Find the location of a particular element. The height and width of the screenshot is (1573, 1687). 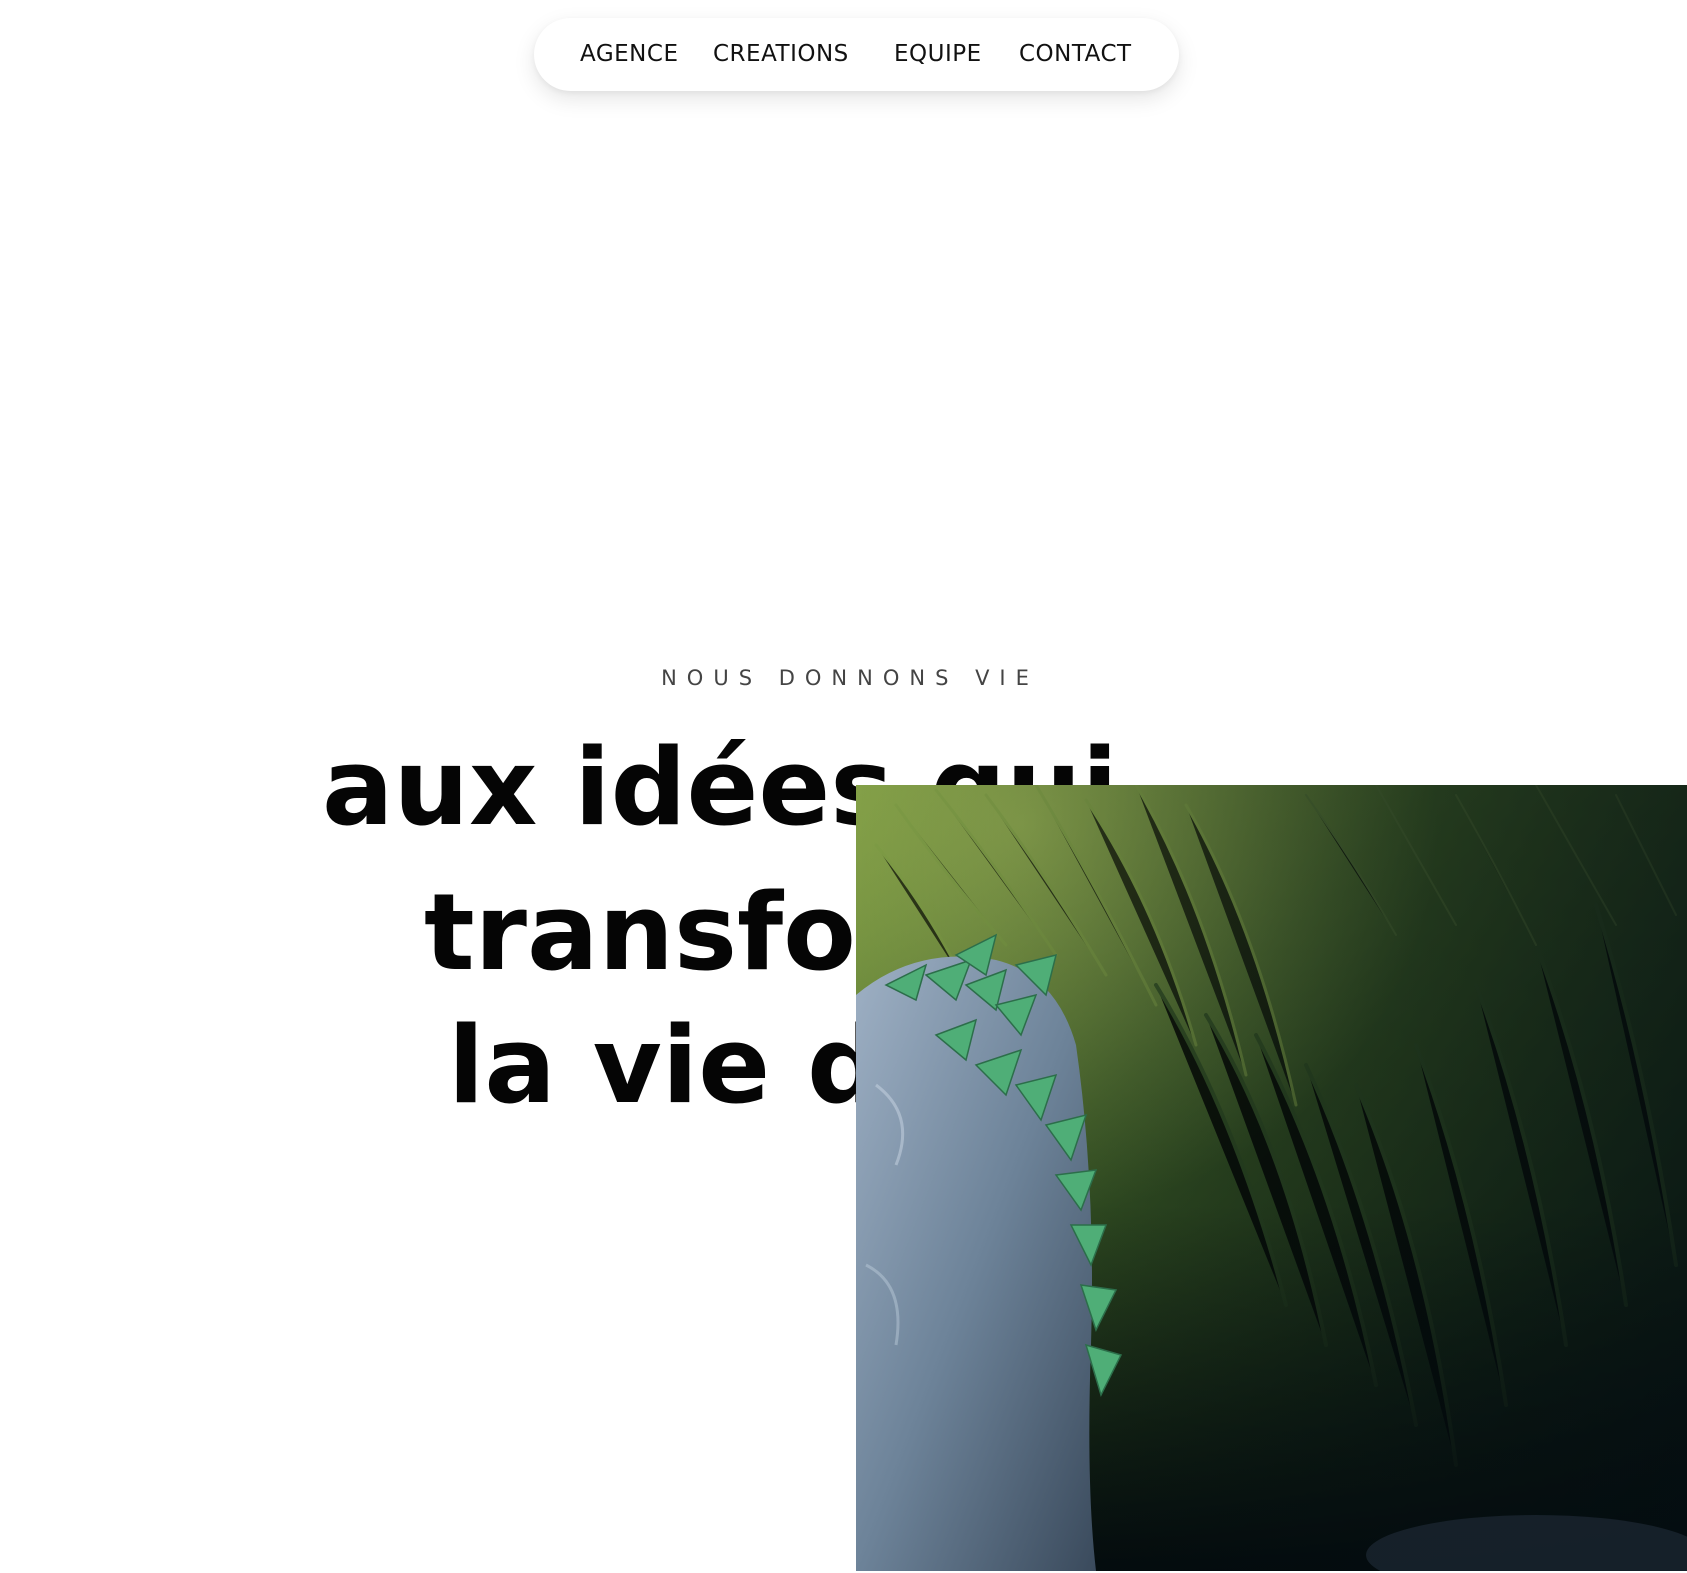

nav-contact-link: CONTACT is located at coordinates (1075, 54).